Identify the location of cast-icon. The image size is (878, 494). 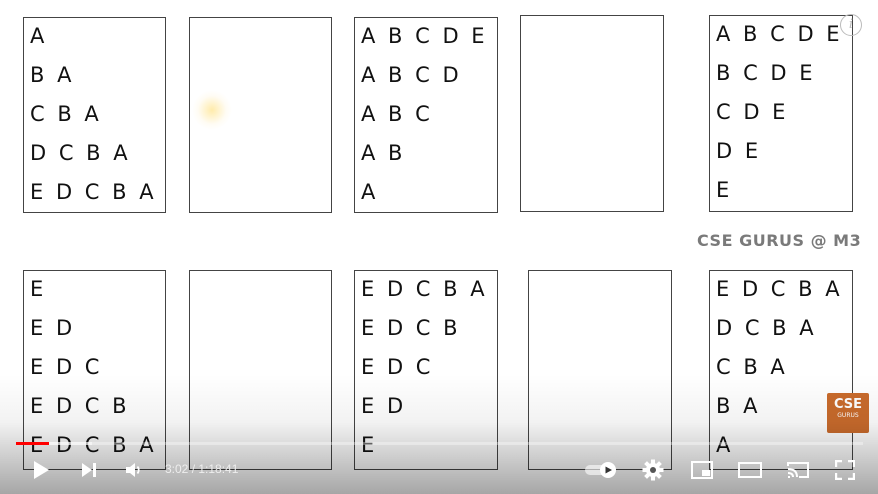
(798, 470).